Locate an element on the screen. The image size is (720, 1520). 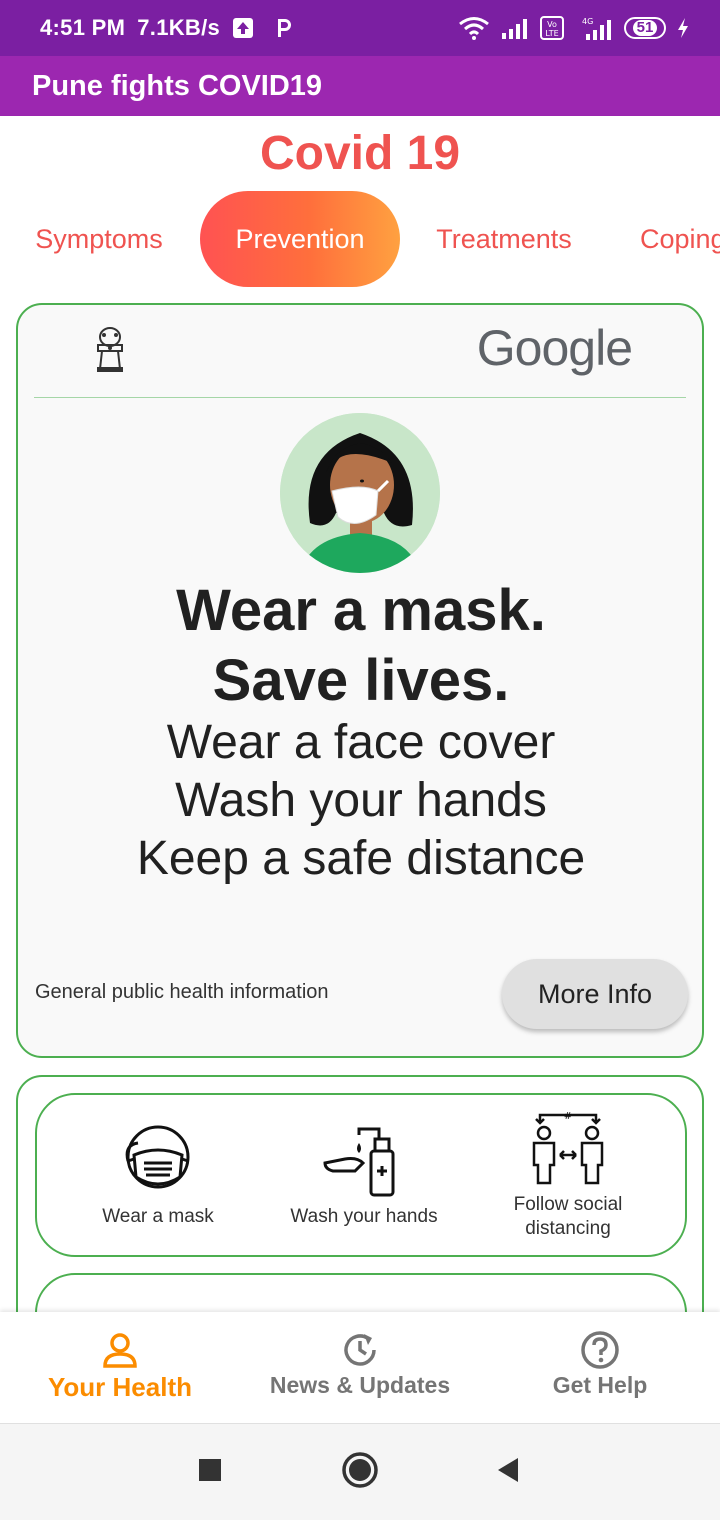
prevention-item-wash: Wash your hands is located at coordinates (364, 1175).